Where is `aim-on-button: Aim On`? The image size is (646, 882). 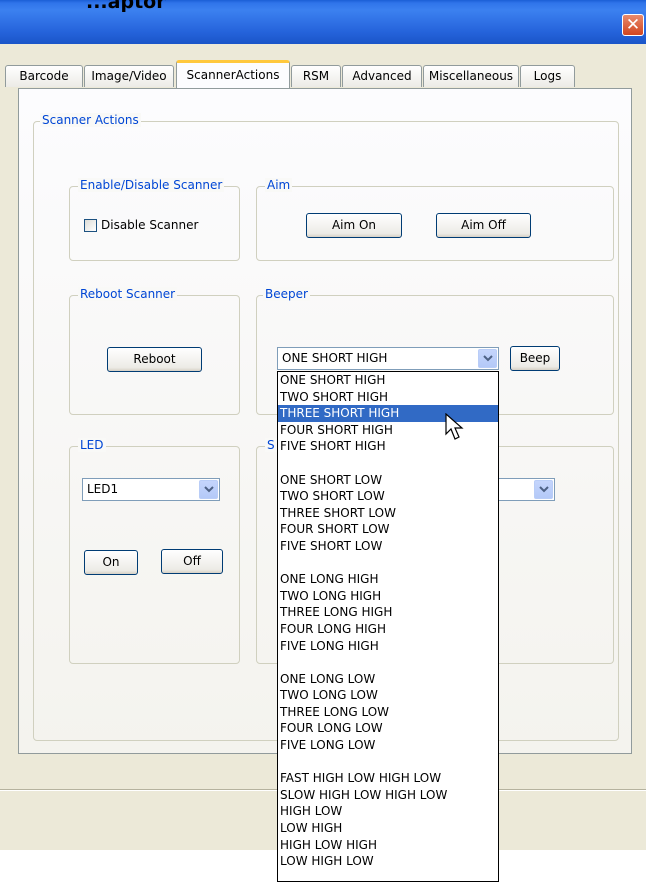
aim-on-button: Aim On is located at coordinates (354, 225).